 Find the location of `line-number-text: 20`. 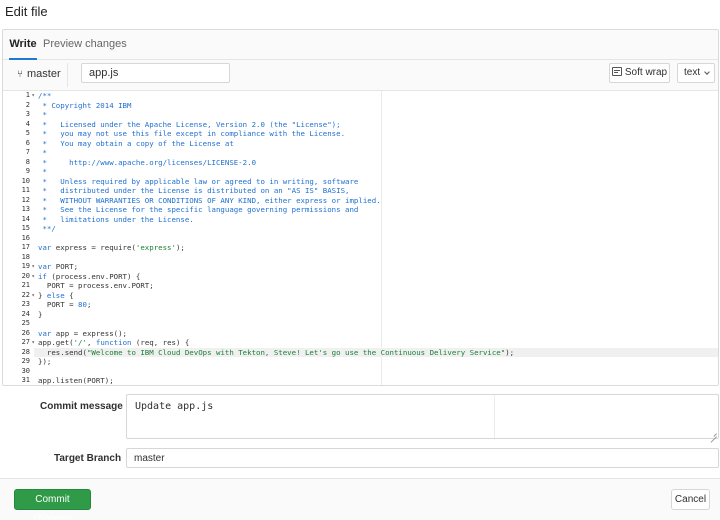

line-number-text: 20 is located at coordinates (25, 275).